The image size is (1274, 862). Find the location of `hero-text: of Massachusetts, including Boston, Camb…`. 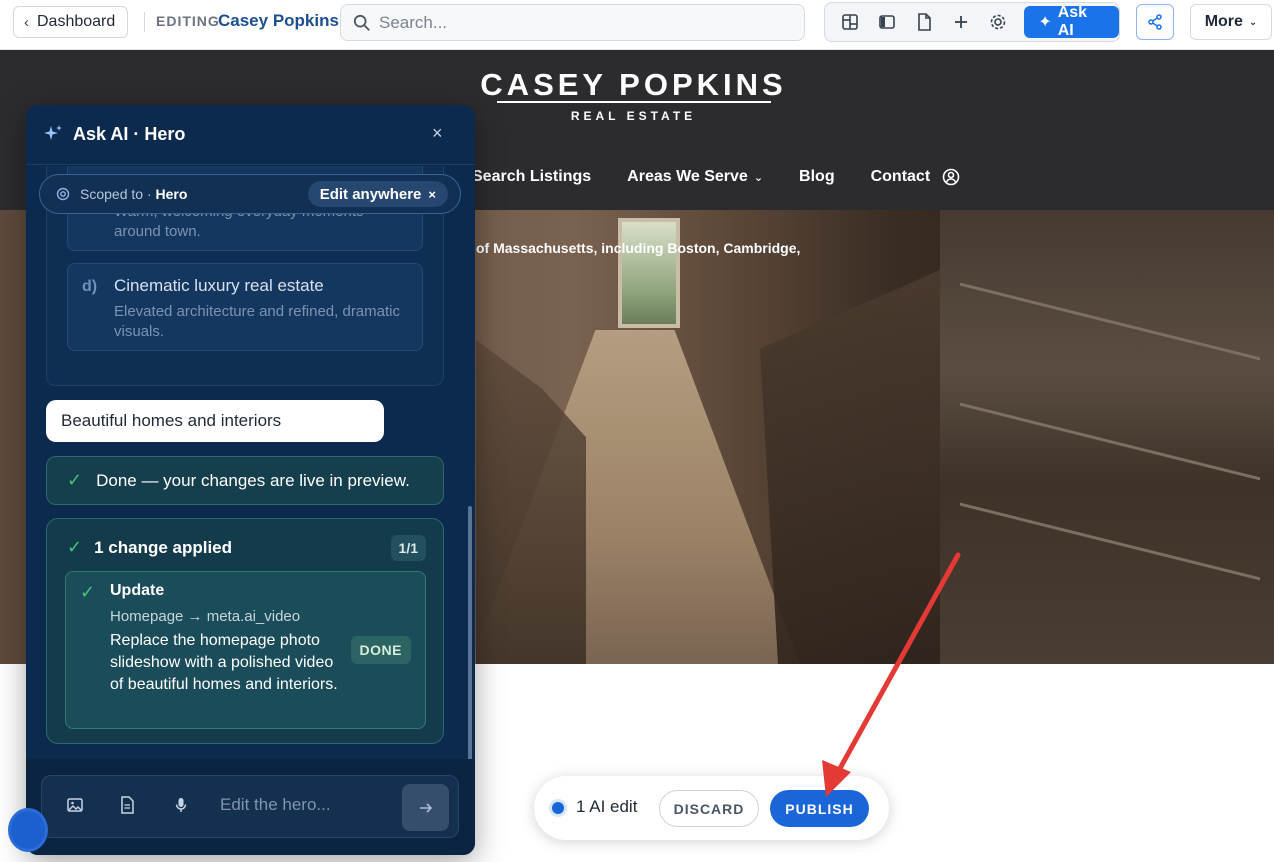

hero-text: of Massachusetts, including Boston, Camb… is located at coordinates (638, 248).